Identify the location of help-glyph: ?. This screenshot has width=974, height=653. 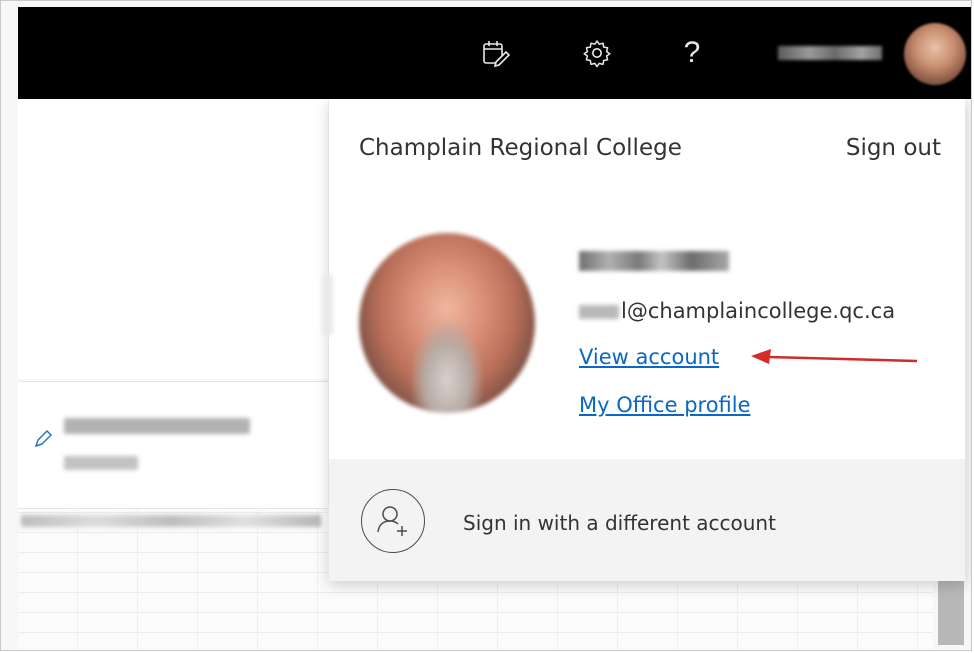
(692, 52).